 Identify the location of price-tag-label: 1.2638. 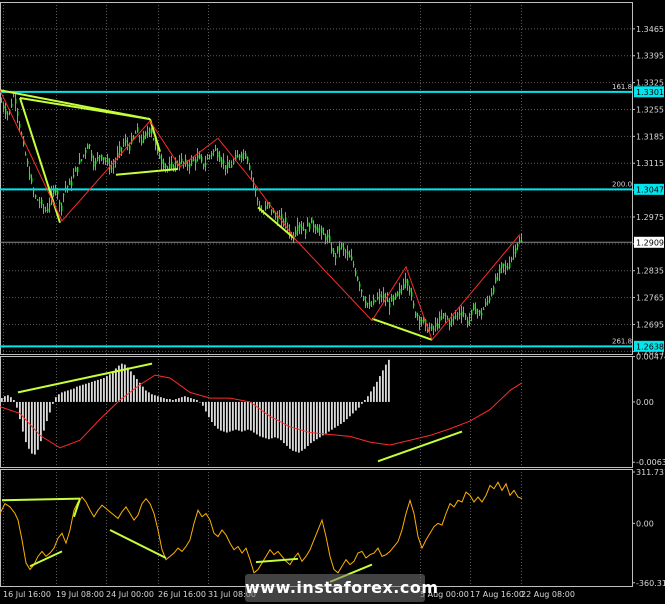
(650, 346).